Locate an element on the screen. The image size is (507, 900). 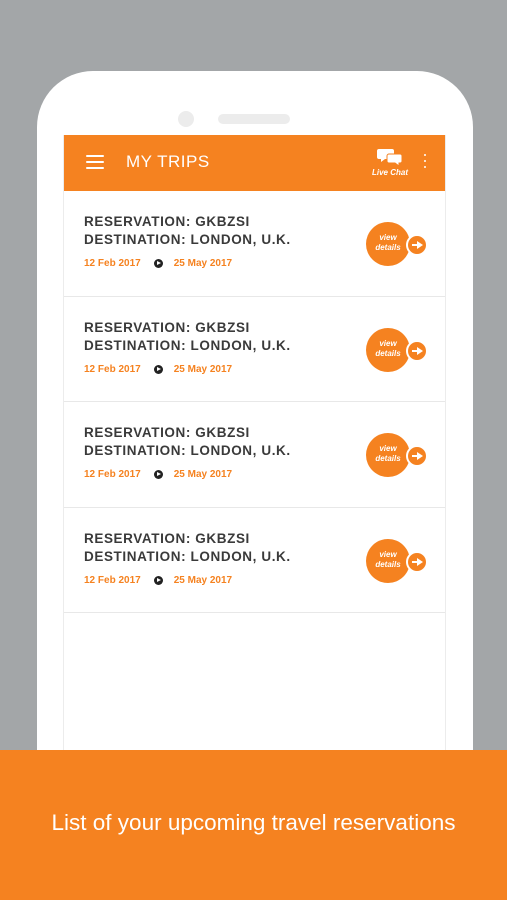
menu-icon is located at coordinates (95, 162).